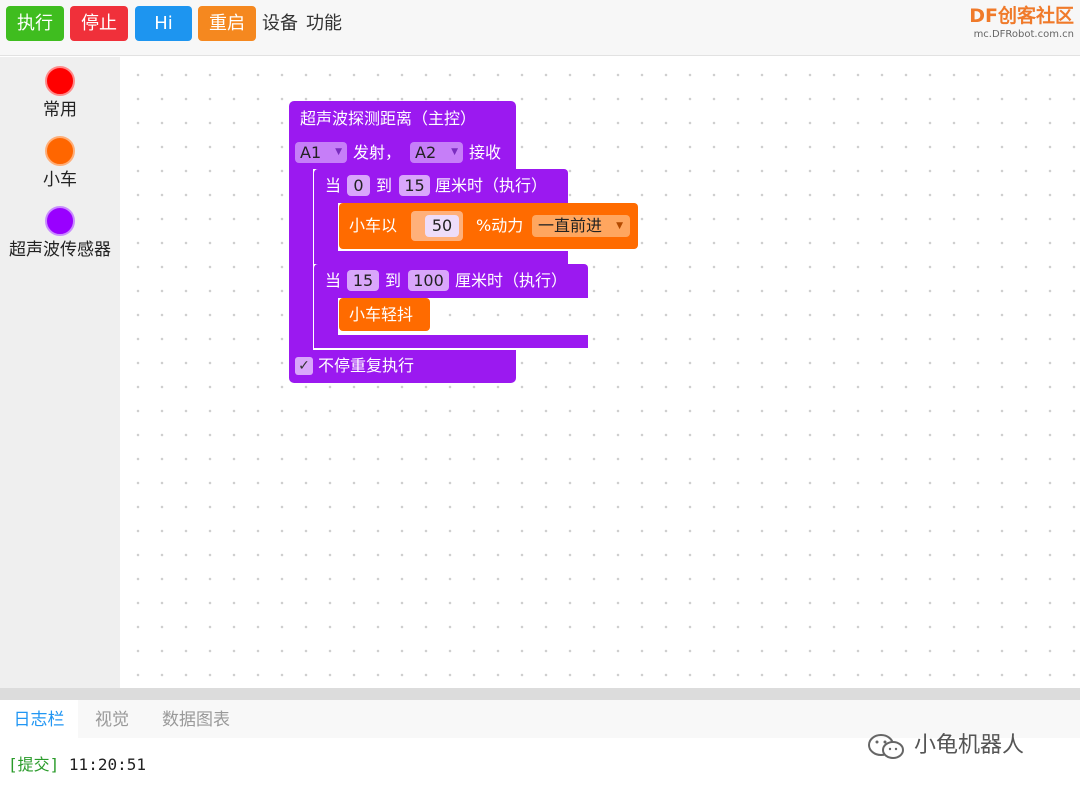 Image resolution: width=1080 pixels, height=794 pixels. I want to click on echo-pin-dropdown: A2 ▼, so click(436, 152).